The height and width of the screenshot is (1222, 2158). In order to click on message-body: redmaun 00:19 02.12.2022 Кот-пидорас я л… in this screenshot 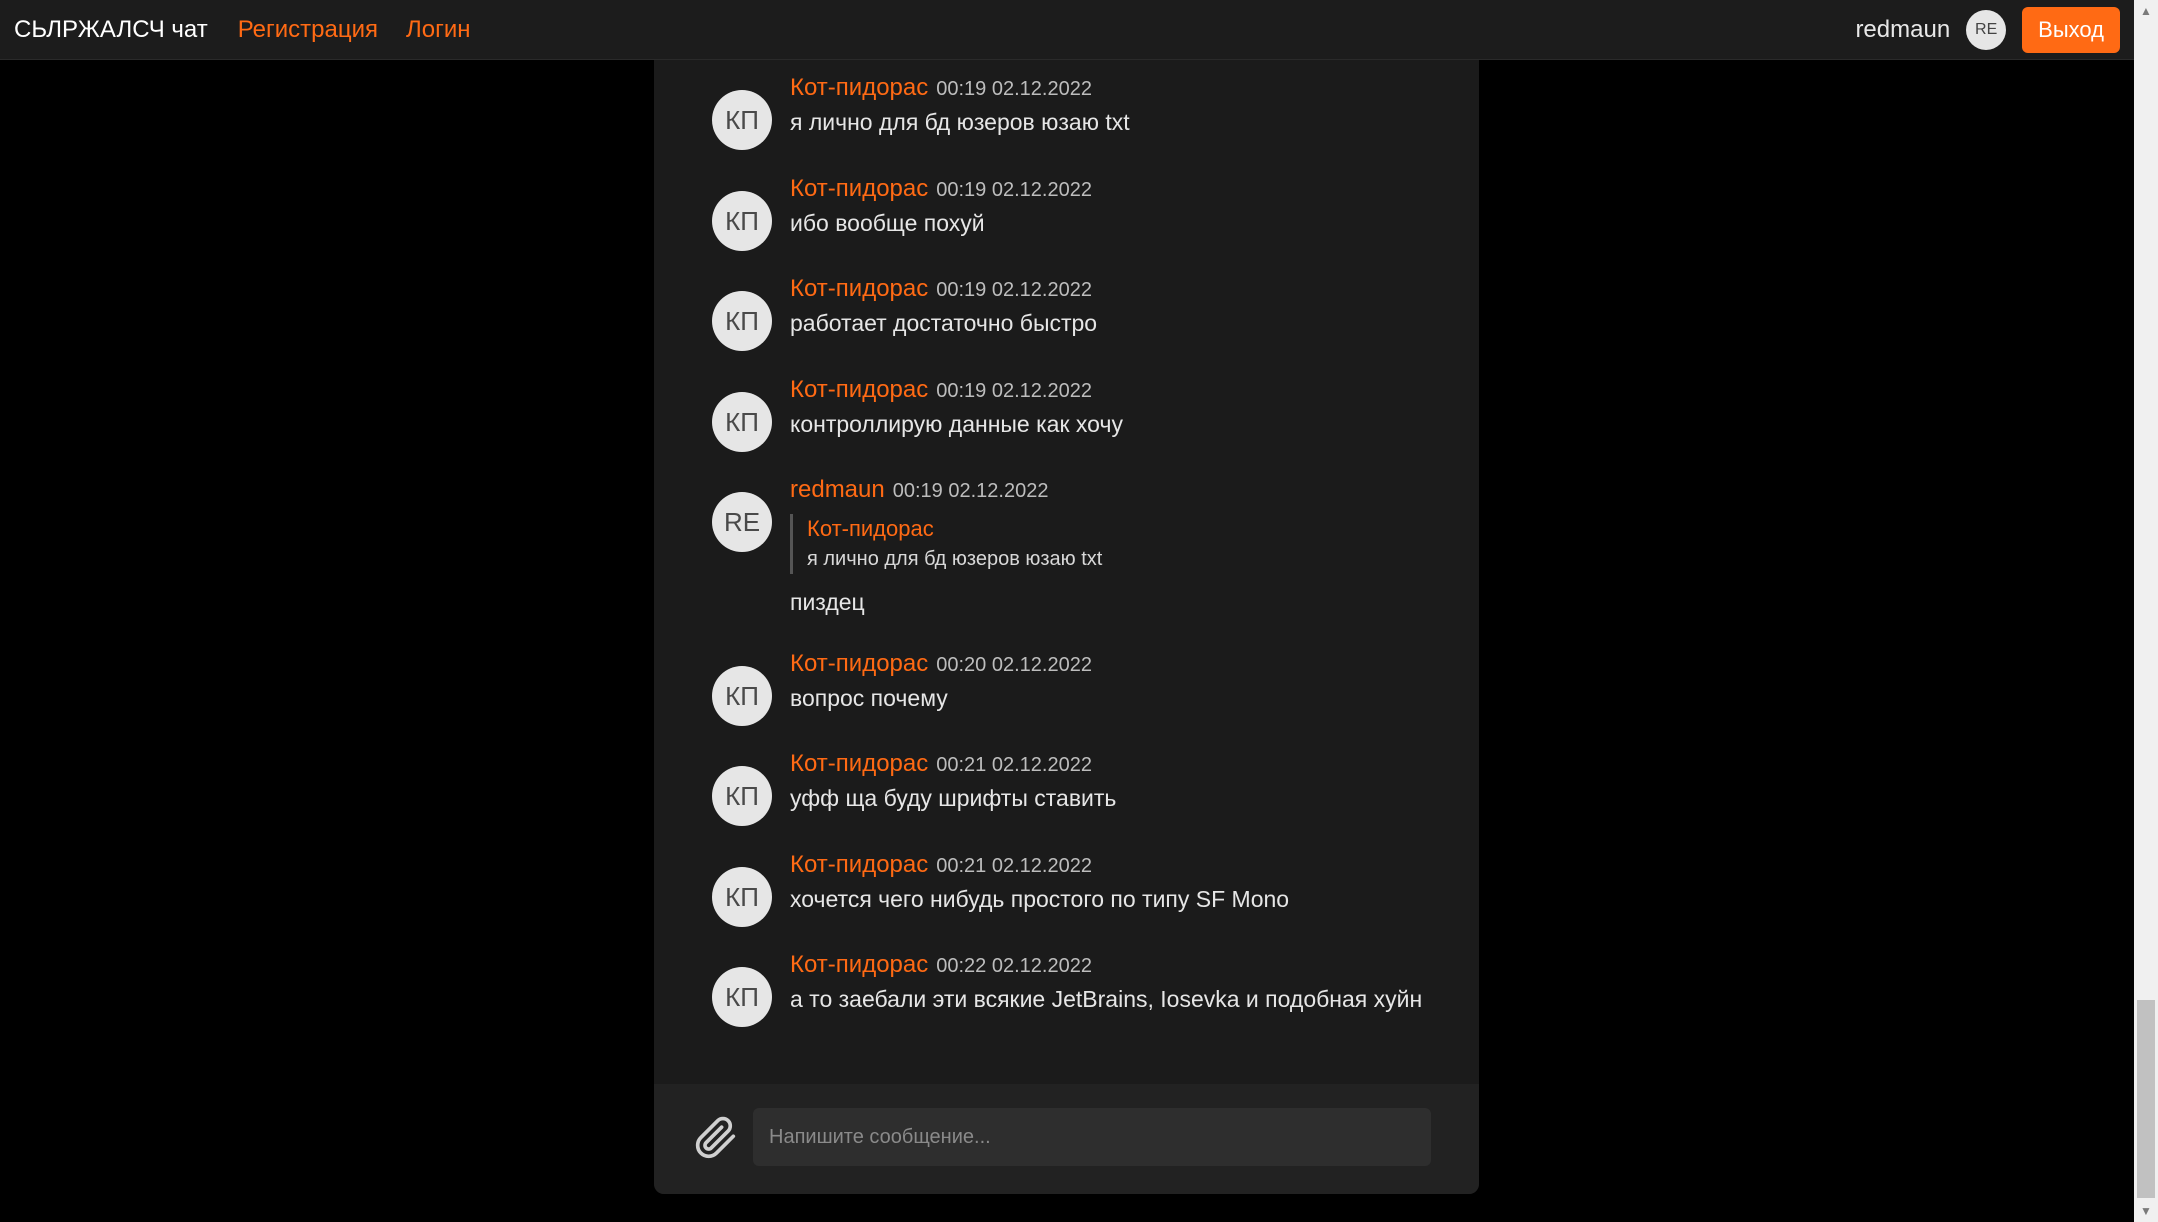, I will do `click(1121, 546)`.